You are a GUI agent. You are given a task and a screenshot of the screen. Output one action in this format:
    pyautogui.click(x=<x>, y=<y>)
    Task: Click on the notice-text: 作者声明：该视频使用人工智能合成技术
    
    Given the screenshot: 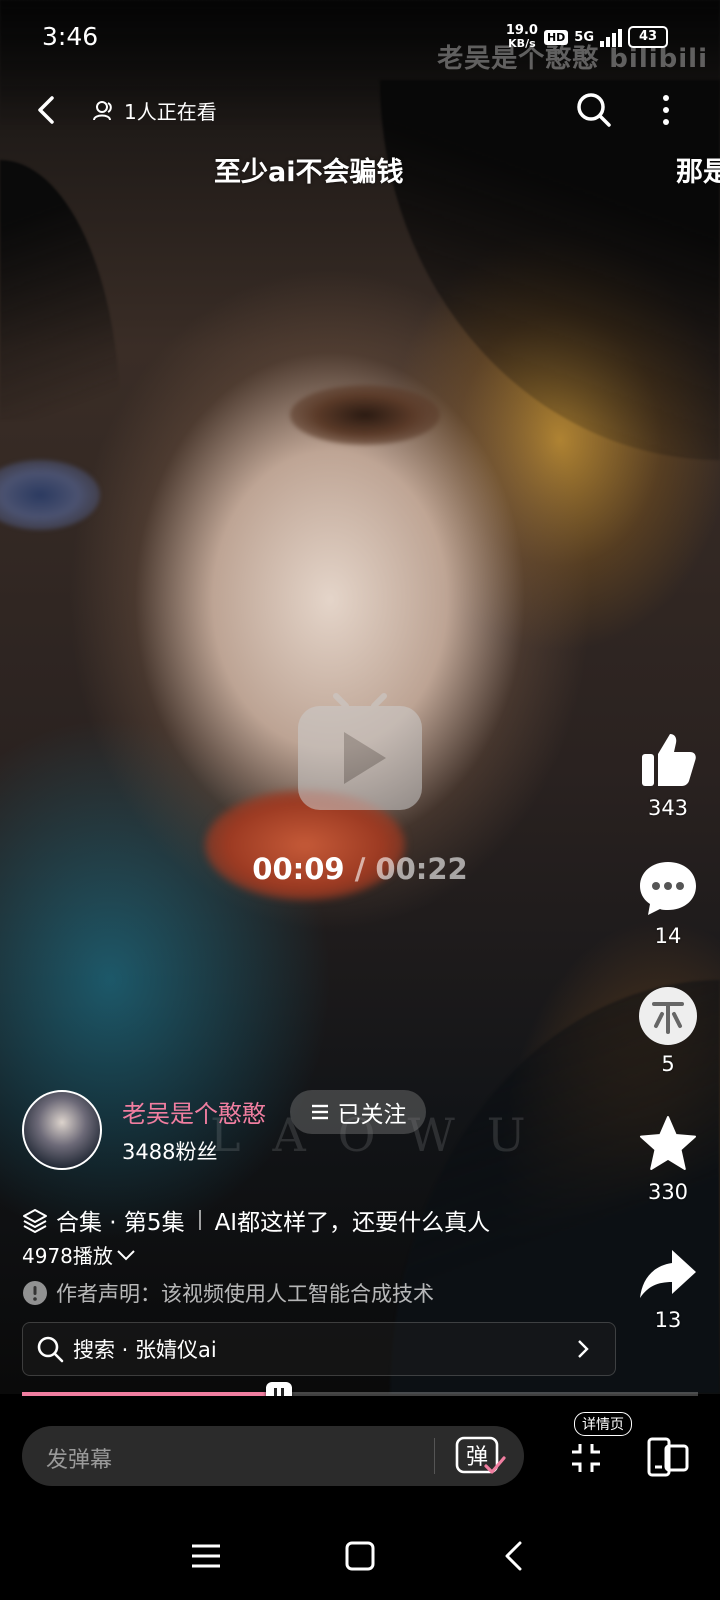 What is the action you would take?
    pyautogui.click(x=245, y=1294)
    